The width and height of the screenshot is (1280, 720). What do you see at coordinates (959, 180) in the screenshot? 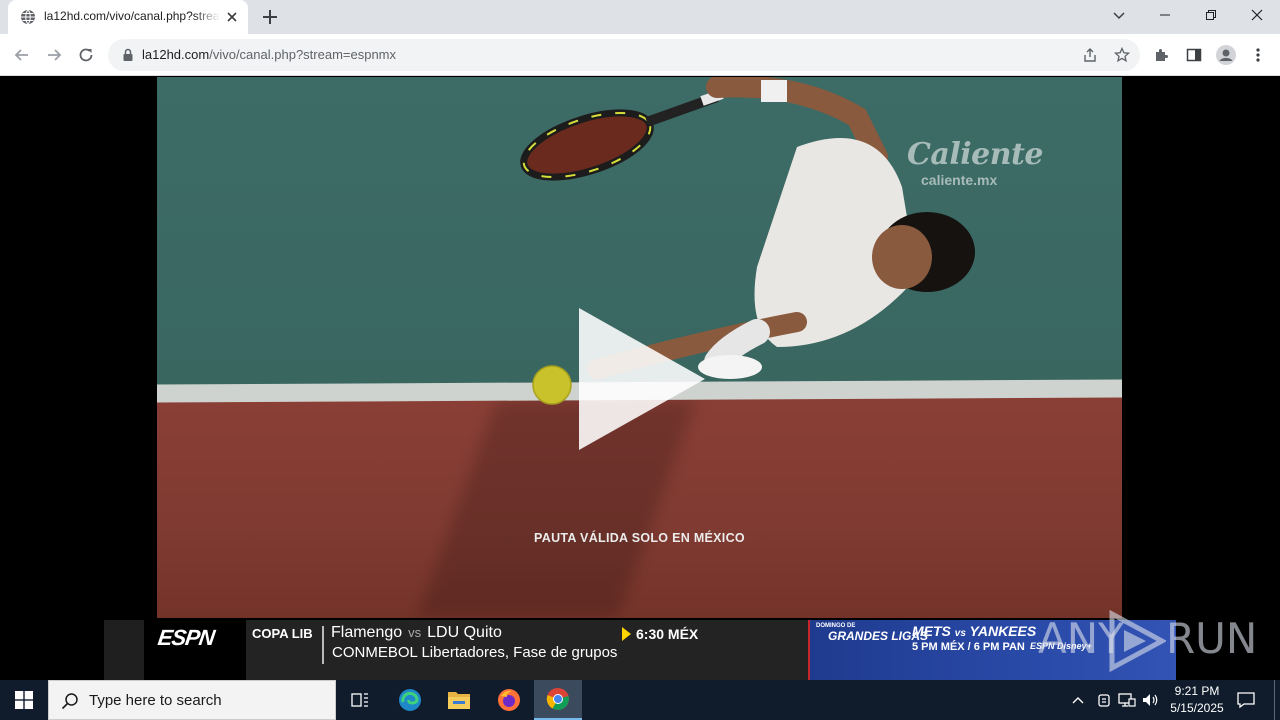
I see `caliente-url: caliente.mx` at bounding box center [959, 180].